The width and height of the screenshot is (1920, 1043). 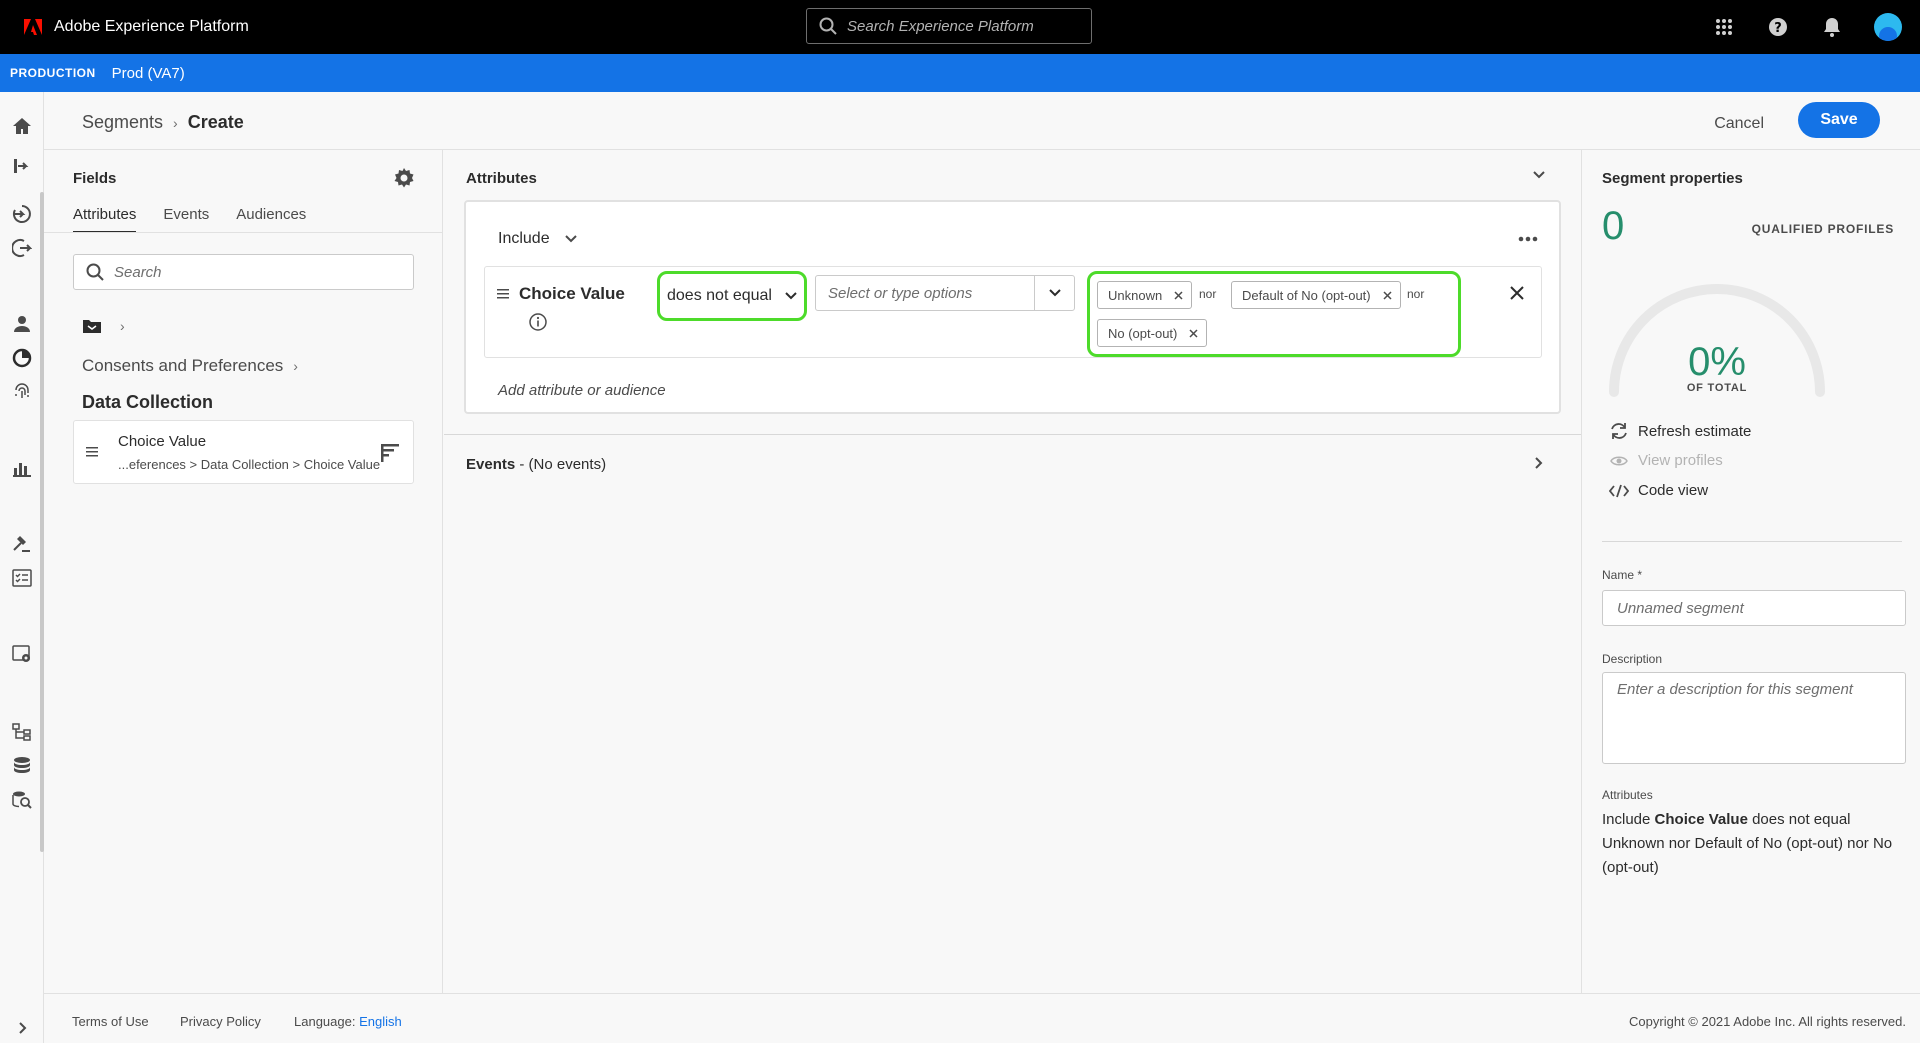 What do you see at coordinates (22, 800) in the screenshot?
I see `queries-search-database-icon` at bounding box center [22, 800].